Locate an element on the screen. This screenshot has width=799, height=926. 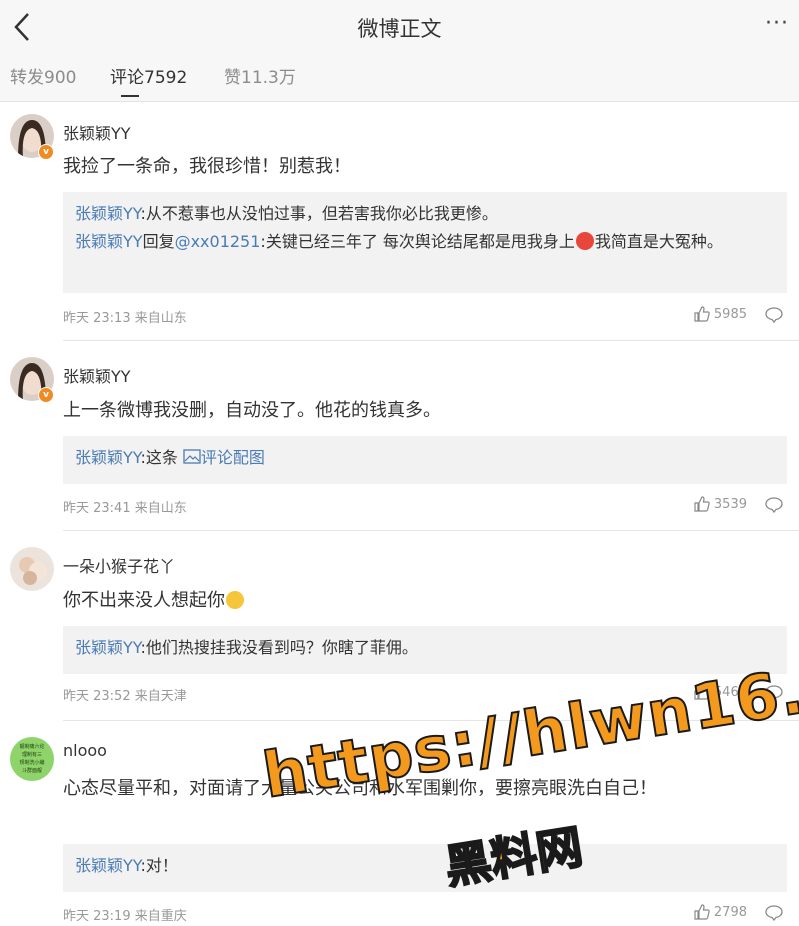
tab-comments: 评论7592 is located at coordinates (148, 75).